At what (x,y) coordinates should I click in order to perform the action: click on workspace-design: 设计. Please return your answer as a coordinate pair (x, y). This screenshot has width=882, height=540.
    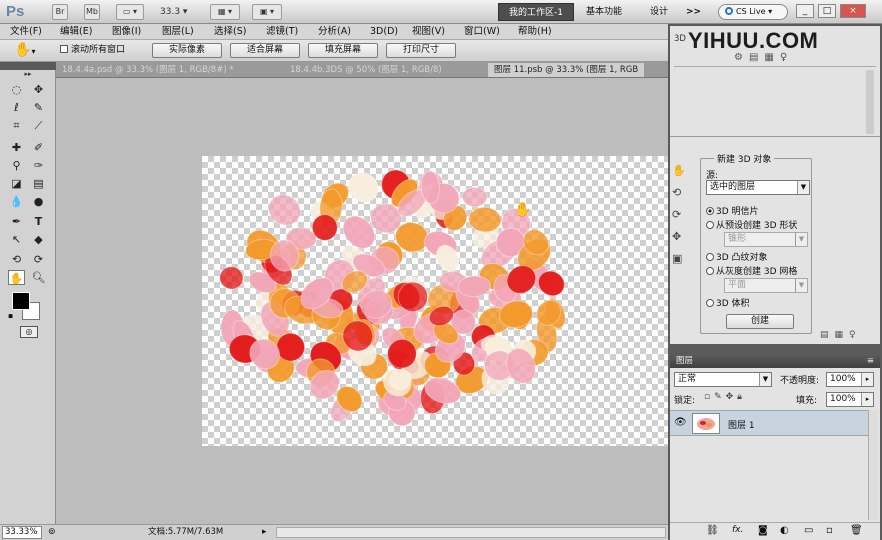
    Looking at the image, I should click on (659, 12).